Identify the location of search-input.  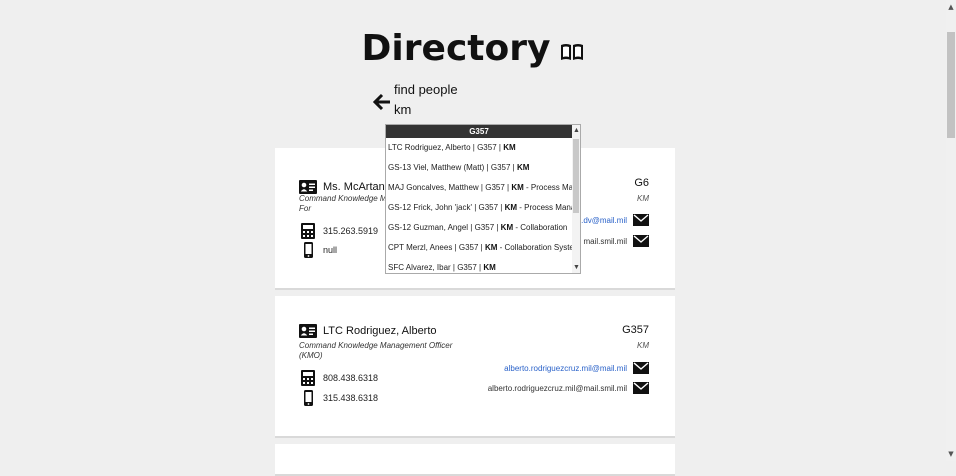
(484, 109).